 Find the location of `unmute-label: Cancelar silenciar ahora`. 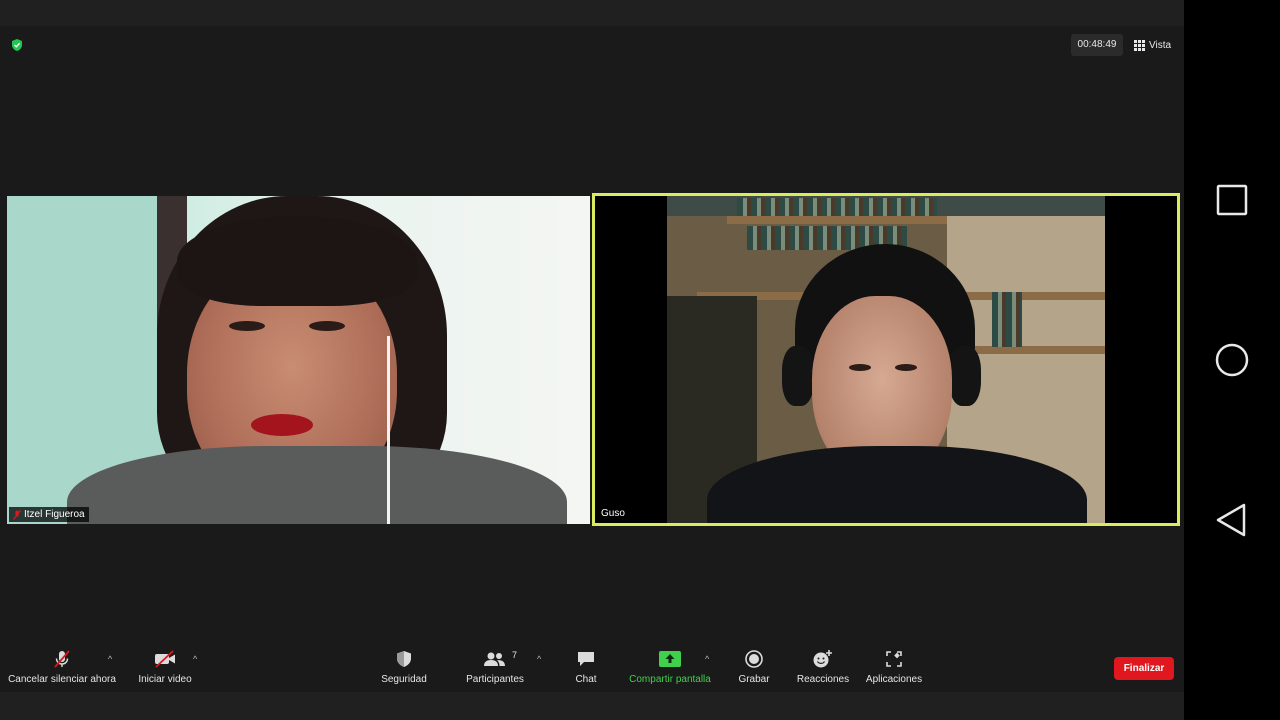

unmute-label: Cancelar silenciar ahora is located at coordinates (62, 679).